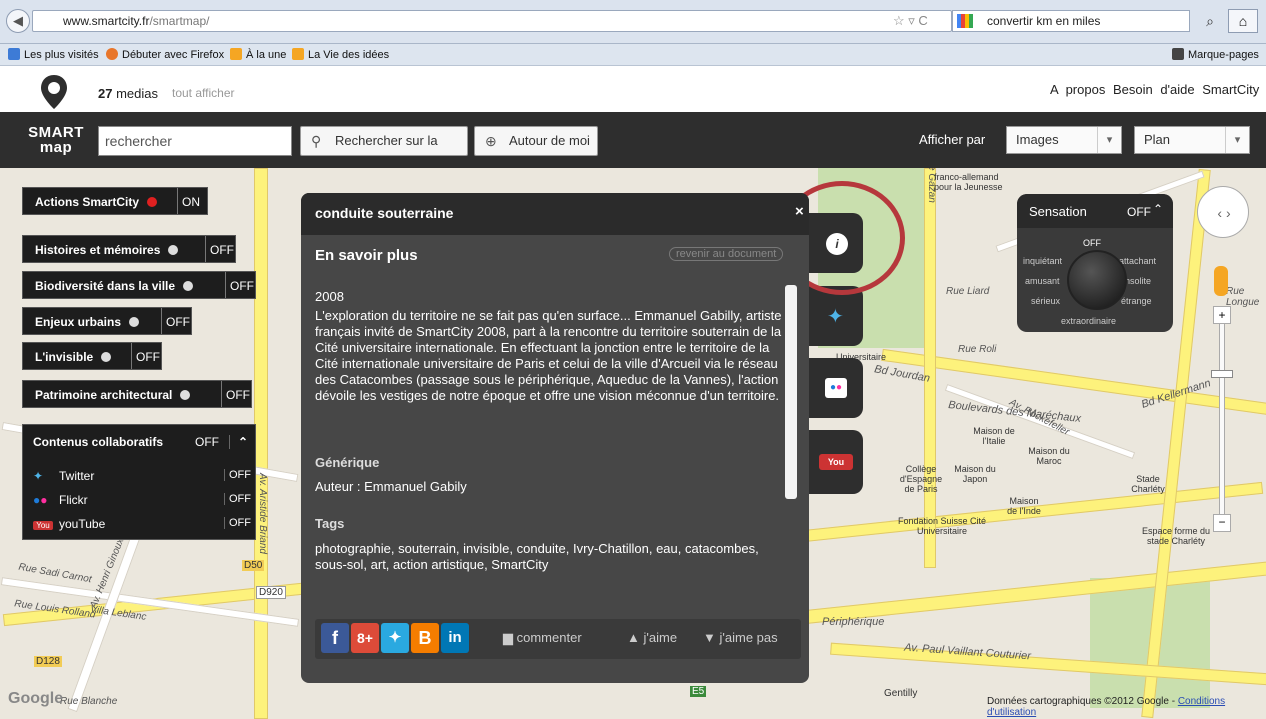 The image size is (1266, 719). Describe the element at coordinates (709, 637) in the screenshot. I see `thumbs-down-icon: ▼` at that location.